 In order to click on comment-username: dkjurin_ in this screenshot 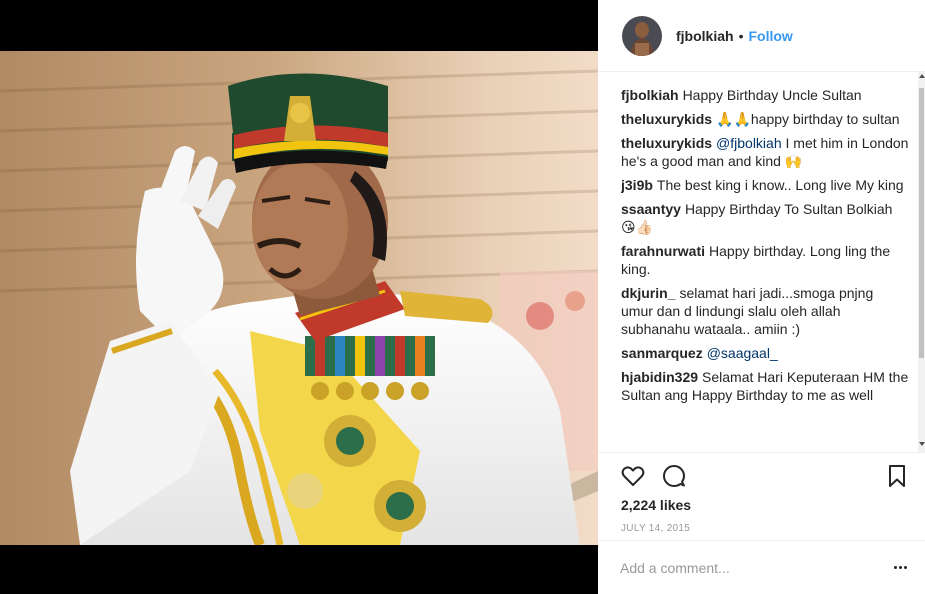, I will do `click(648, 293)`.